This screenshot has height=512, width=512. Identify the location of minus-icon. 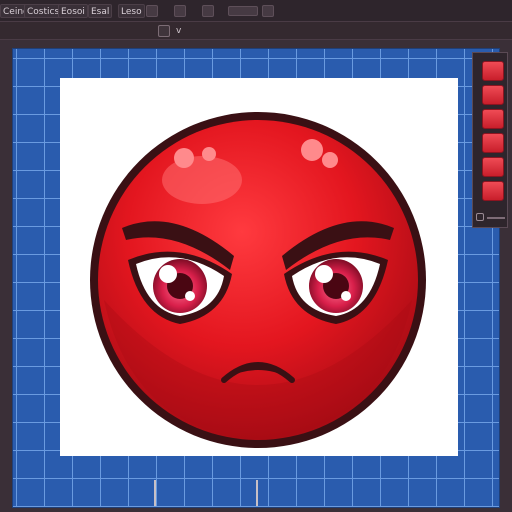
(243, 11).